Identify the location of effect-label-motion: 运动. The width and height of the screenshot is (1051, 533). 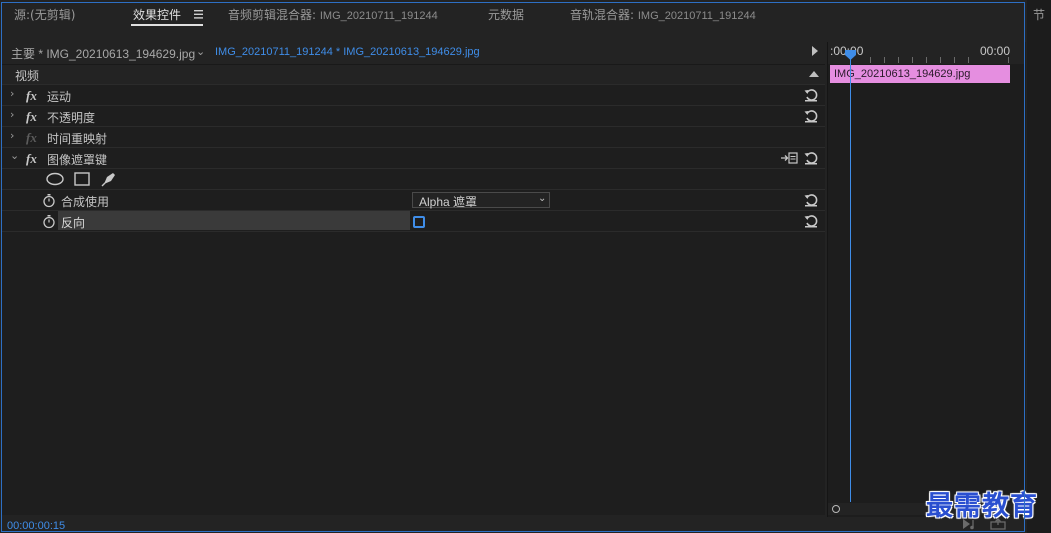
(59, 97).